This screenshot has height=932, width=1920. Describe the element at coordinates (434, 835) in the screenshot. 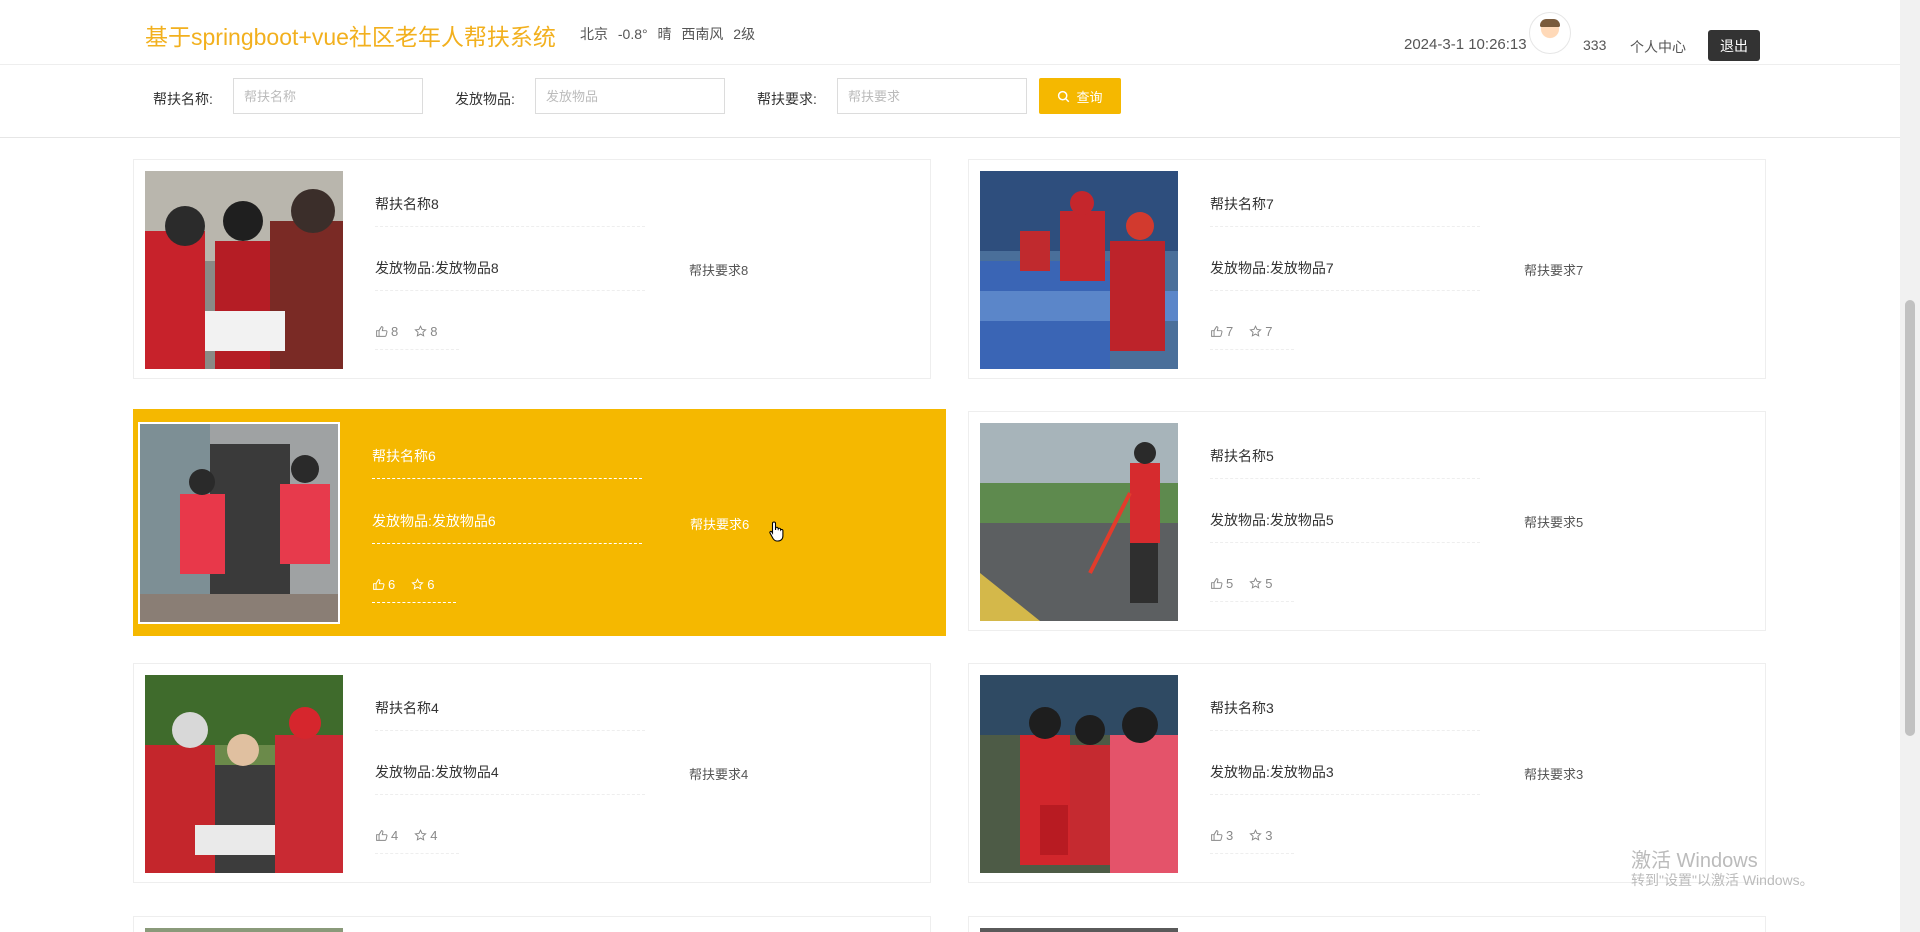

I see `fav-number: 4` at that location.